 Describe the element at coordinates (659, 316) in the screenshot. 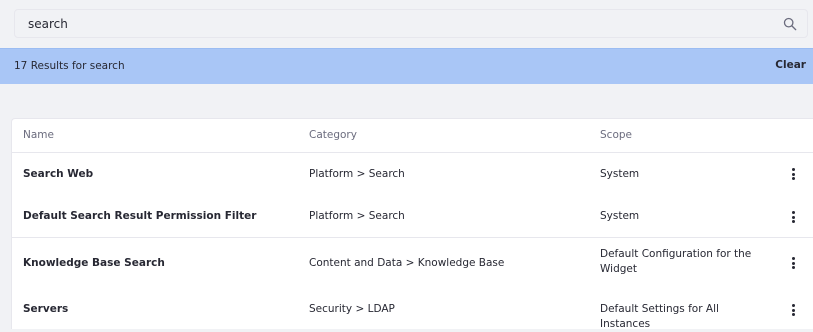

I see `row-scope: Default Settings for All Instances` at that location.